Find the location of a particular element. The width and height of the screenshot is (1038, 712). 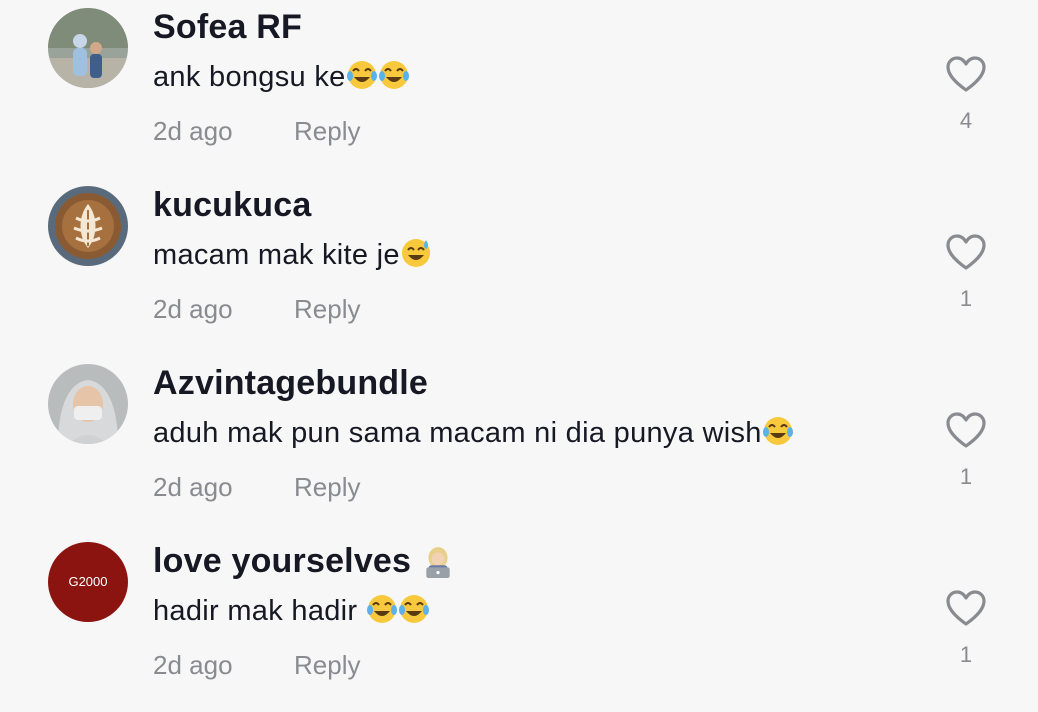

username: kucukuca is located at coordinates (232, 205).